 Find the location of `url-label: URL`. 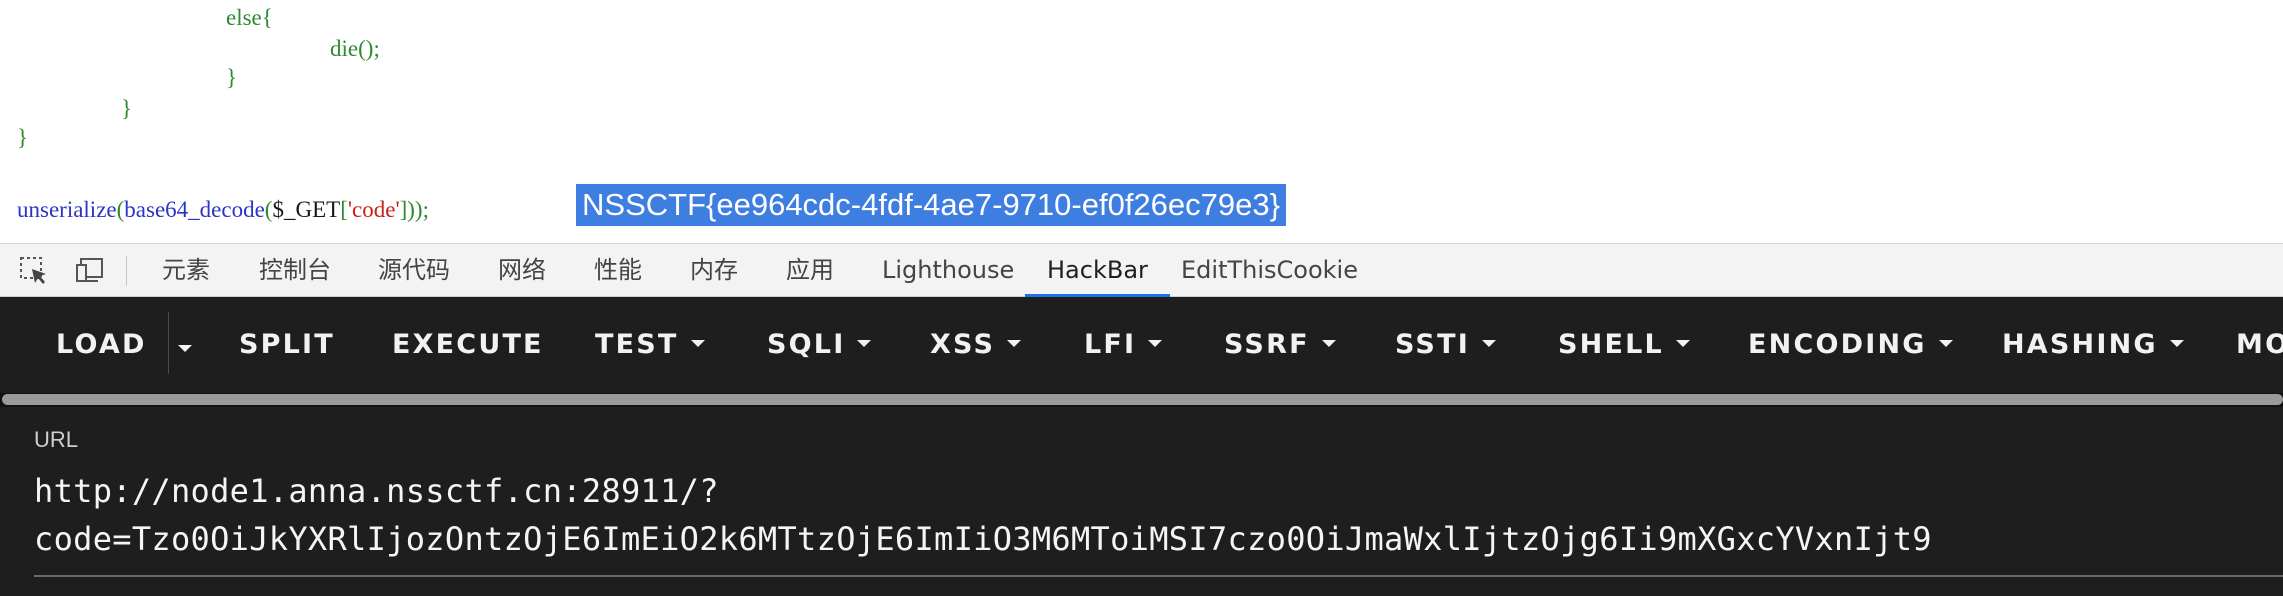

url-label: URL is located at coordinates (56, 439).